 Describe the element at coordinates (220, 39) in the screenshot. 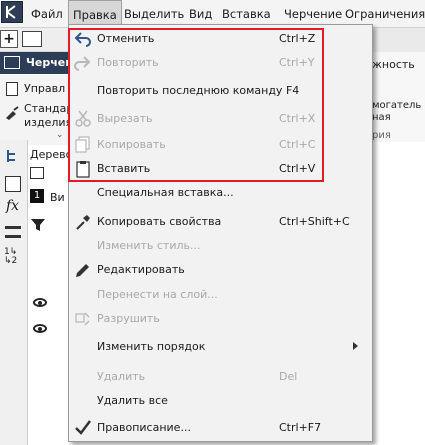

I see `menu-item-undo: Отменить Ctrl+Z` at that location.